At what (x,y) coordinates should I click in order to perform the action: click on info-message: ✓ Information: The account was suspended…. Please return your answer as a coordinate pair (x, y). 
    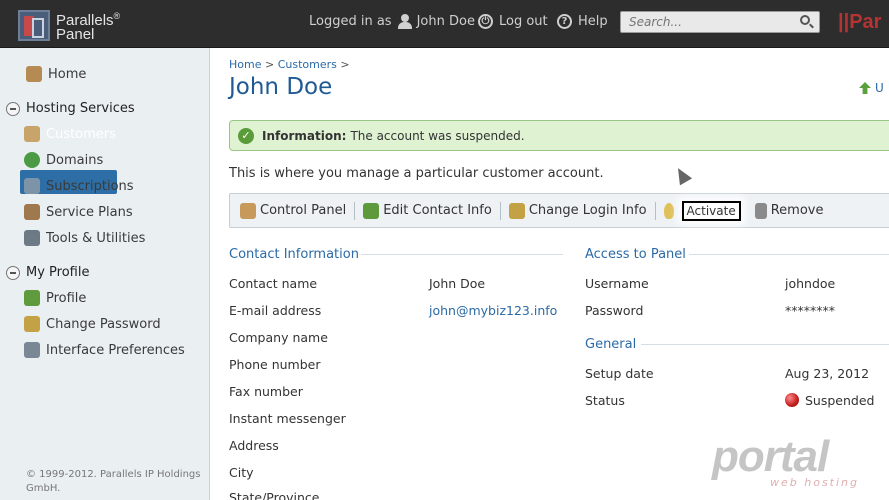
    Looking at the image, I should click on (559, 135).